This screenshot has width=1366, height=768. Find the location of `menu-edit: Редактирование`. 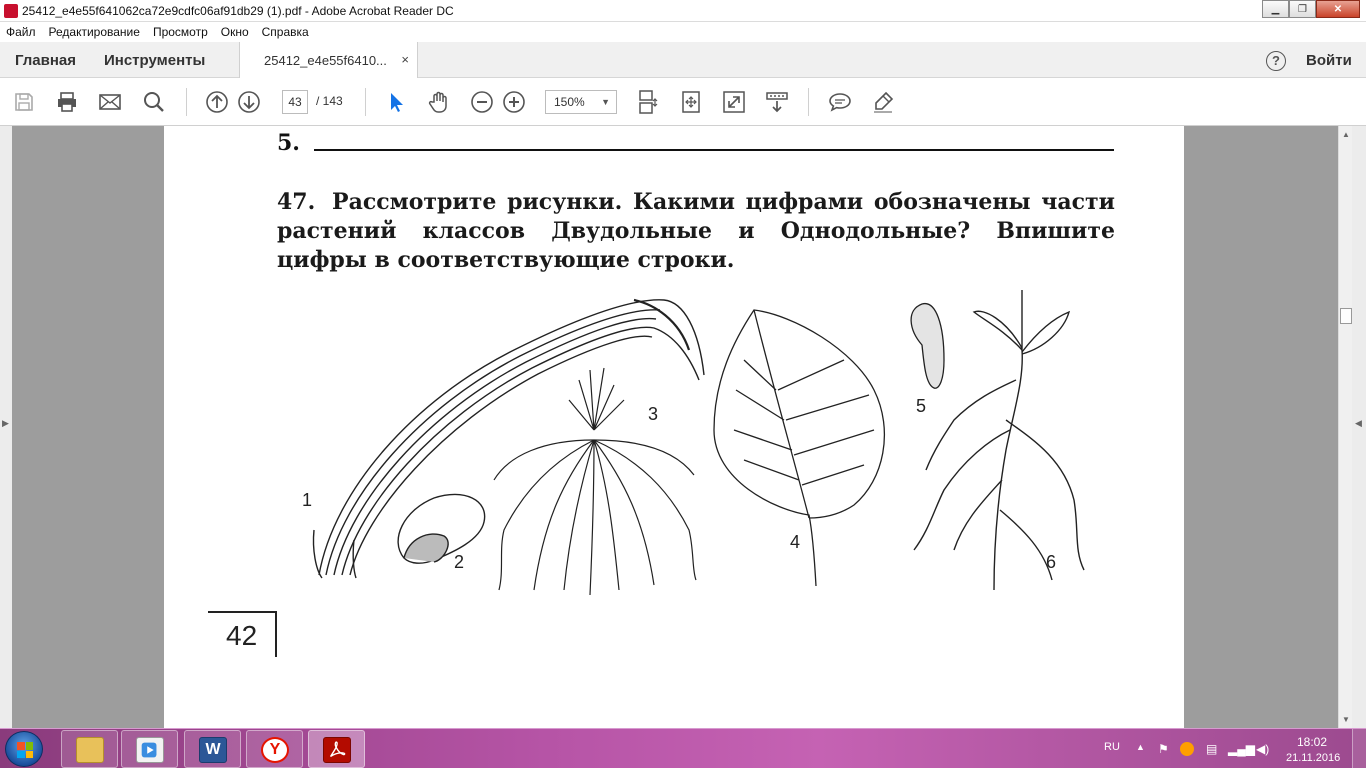

menu-edit: Редактирование is located at coordinates (94, 32).